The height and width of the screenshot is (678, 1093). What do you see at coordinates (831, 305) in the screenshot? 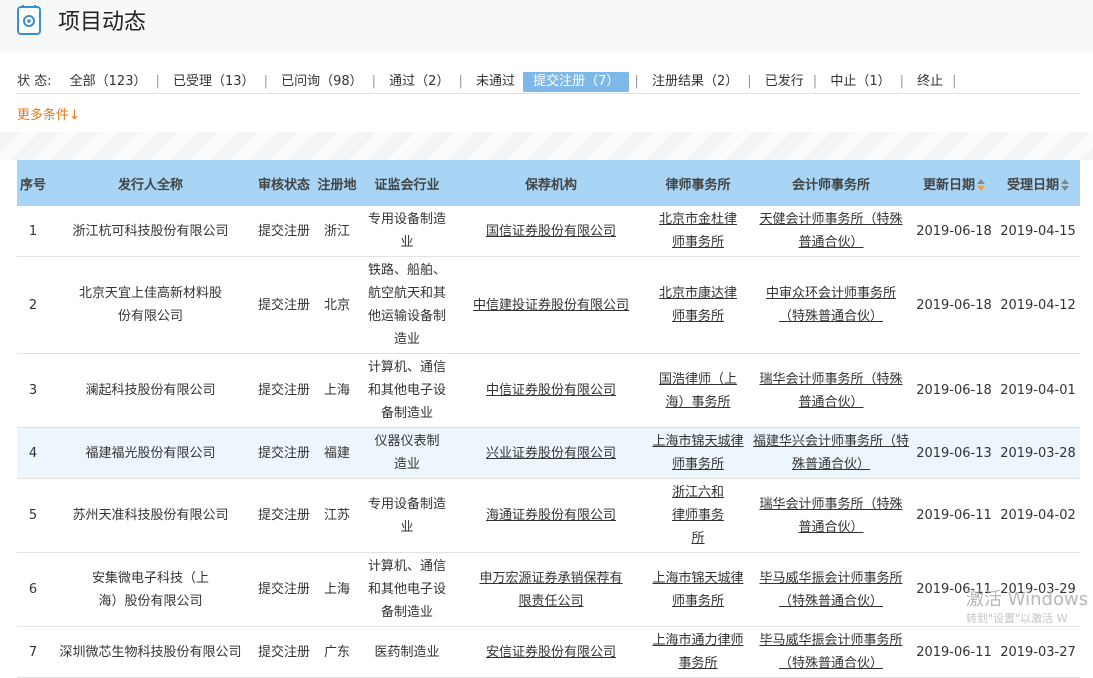
I see `accounting-firm-link: 中审众环会计师事务所（特殊普通合伙）` at bounding box center [831, 305].